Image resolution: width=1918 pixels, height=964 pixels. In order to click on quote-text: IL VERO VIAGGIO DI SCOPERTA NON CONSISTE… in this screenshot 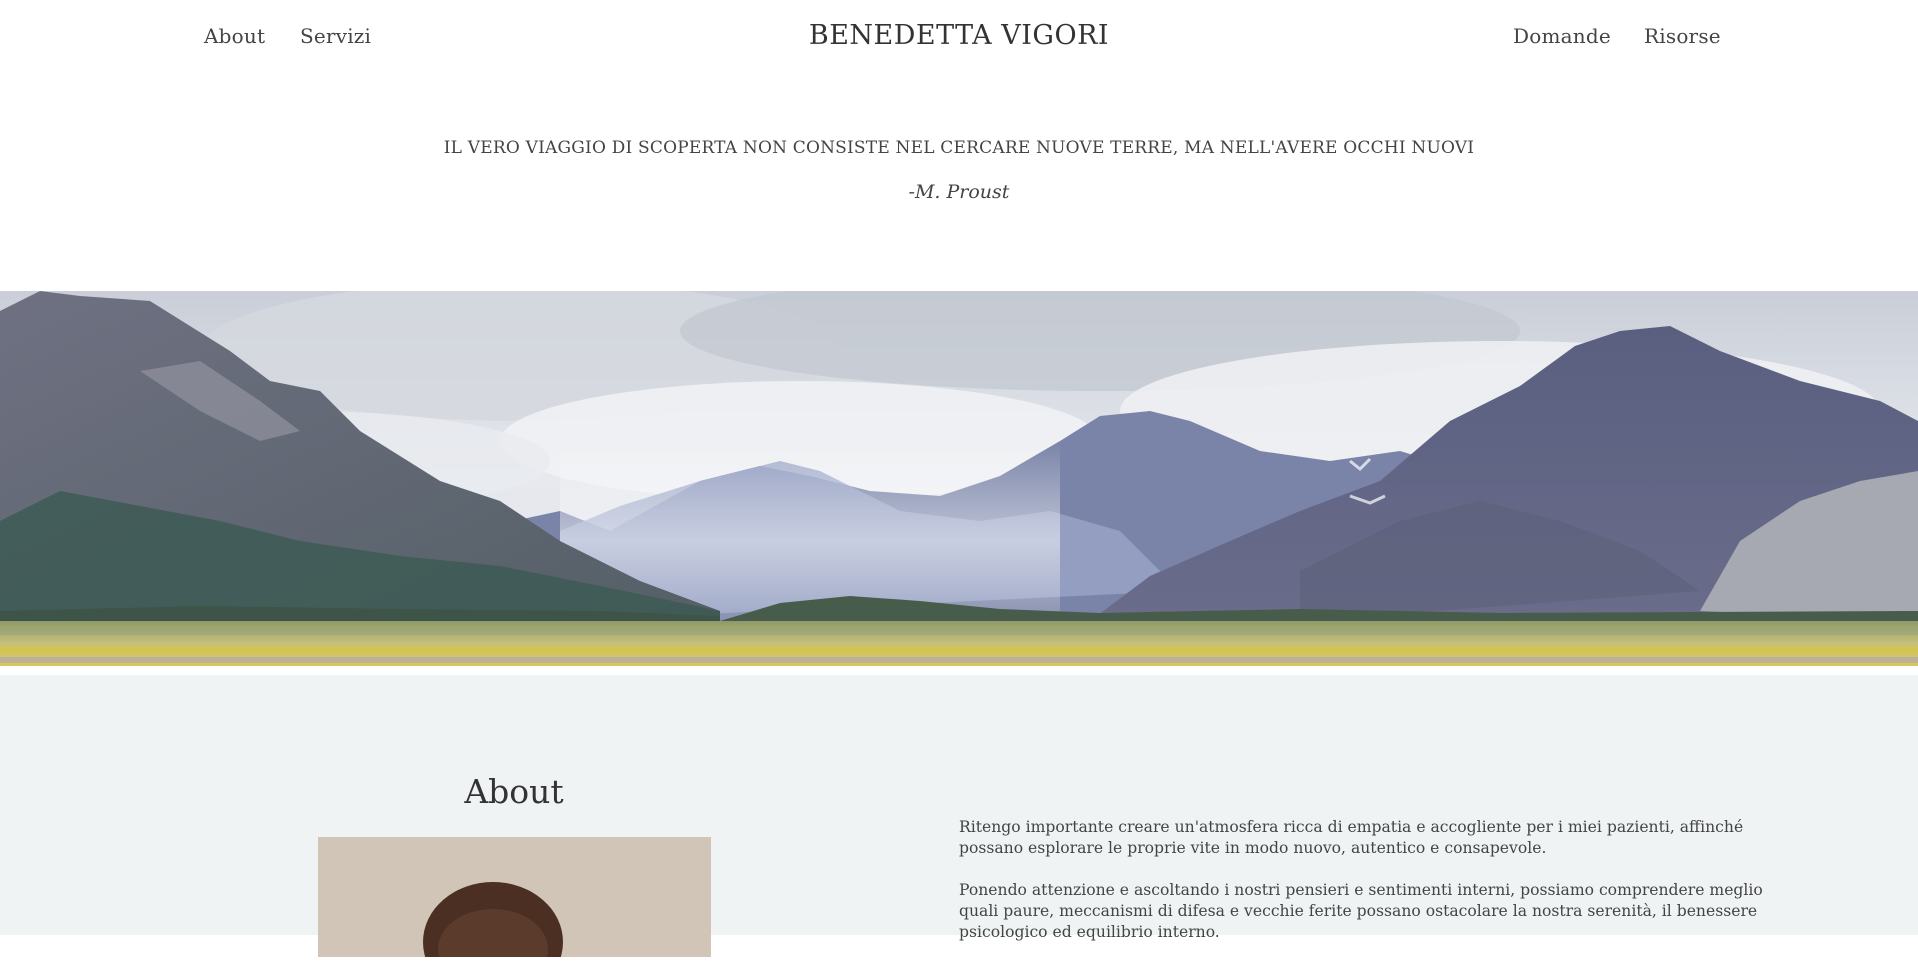, I will do `click(959, 148)`.